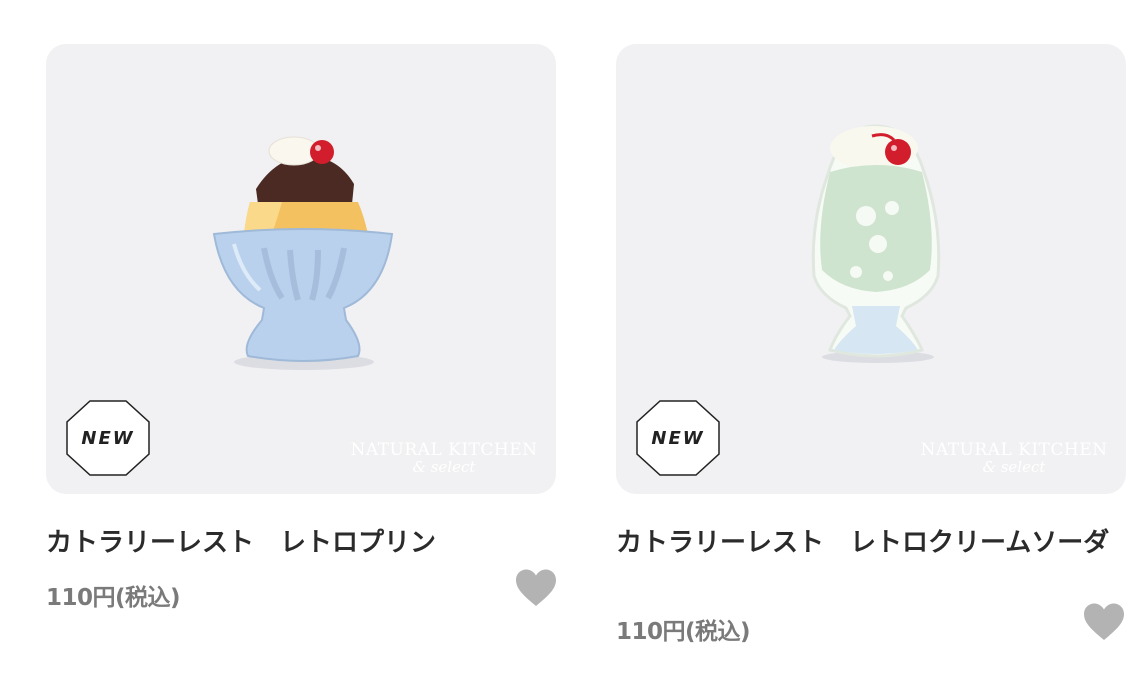  I want to click on product-title: カトラリーレスト レトロプリン, so click(298, 543).